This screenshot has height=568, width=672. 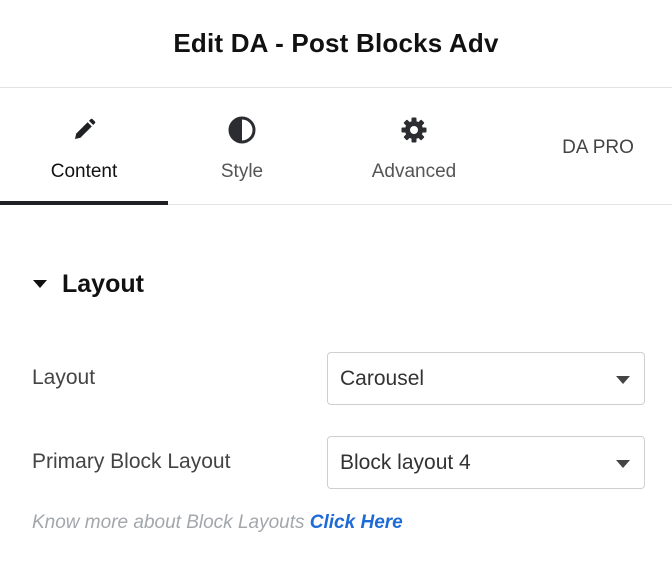 I want to click on primary-block-layout-label: Primary Block Layout, so click(x=131, y=461).